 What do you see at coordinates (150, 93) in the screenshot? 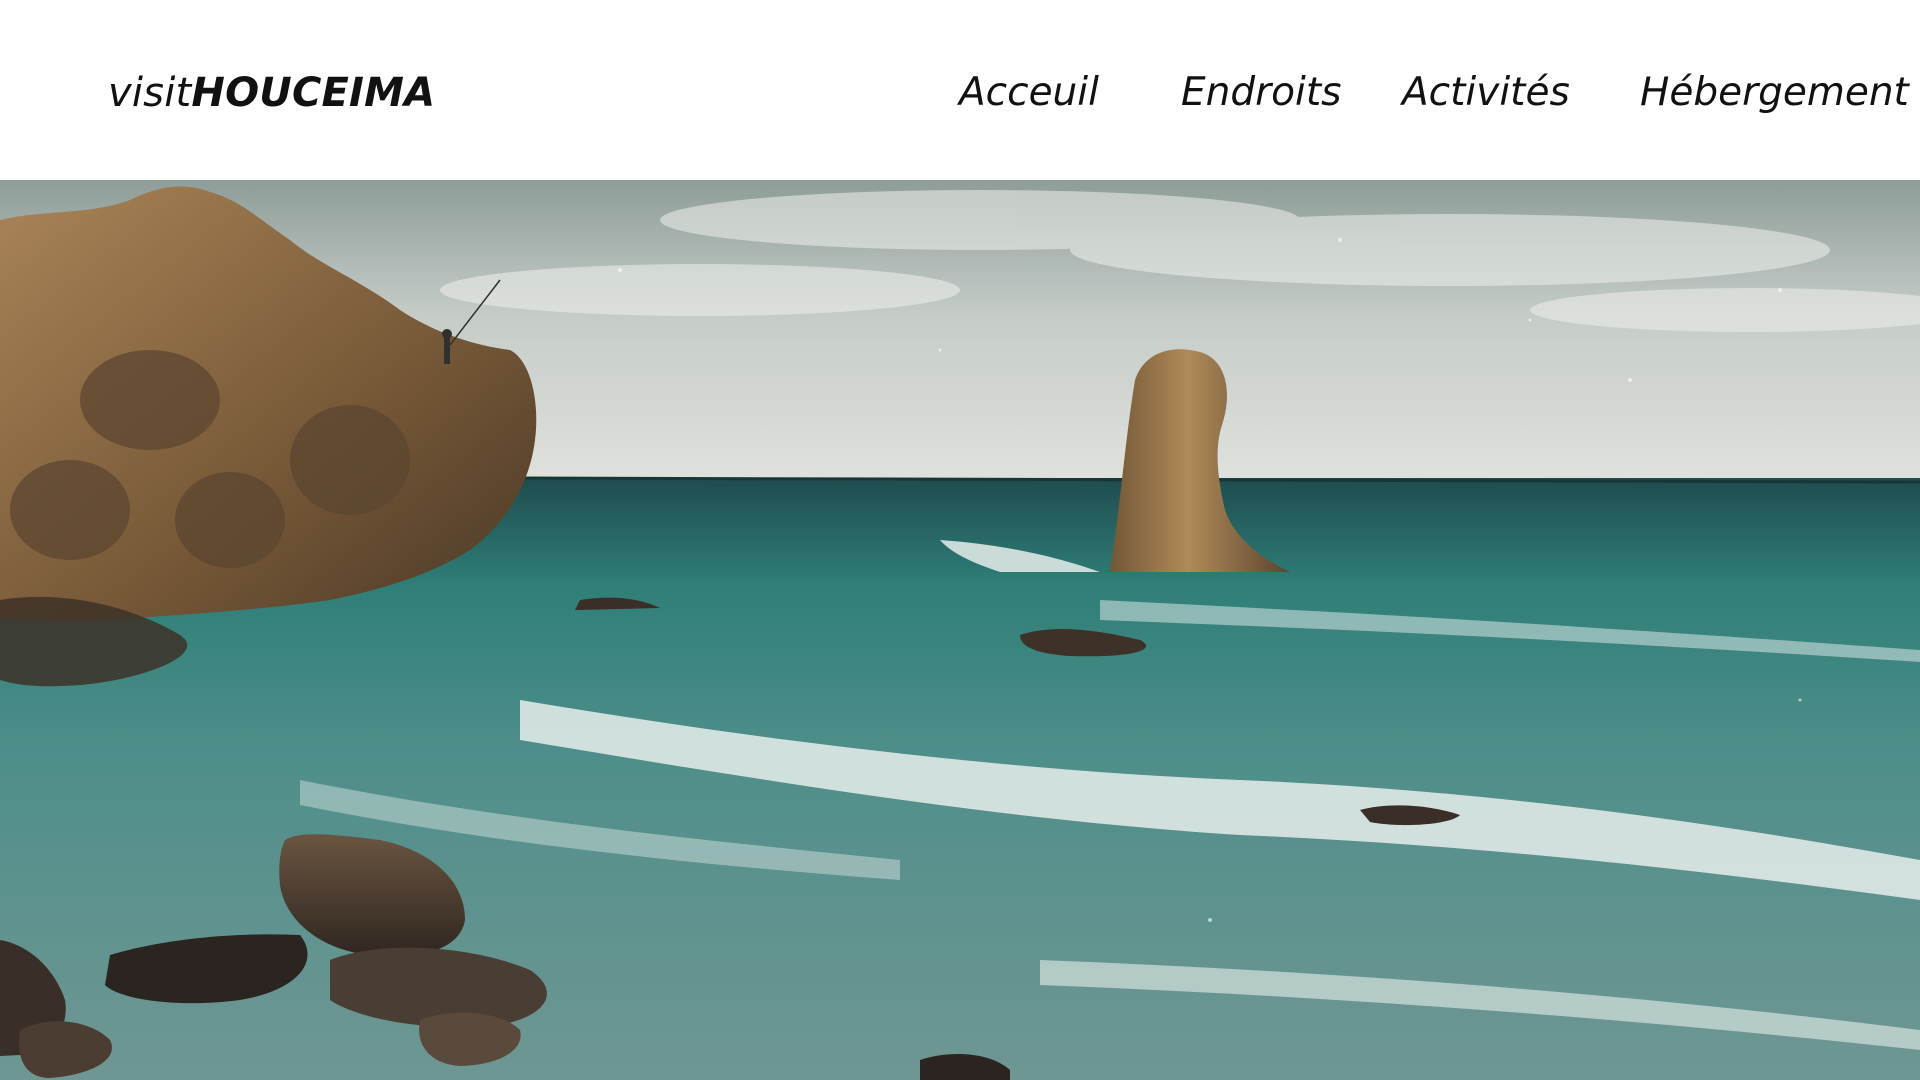
I see `logo-prefix: visit` at bounding box center [150, 93].